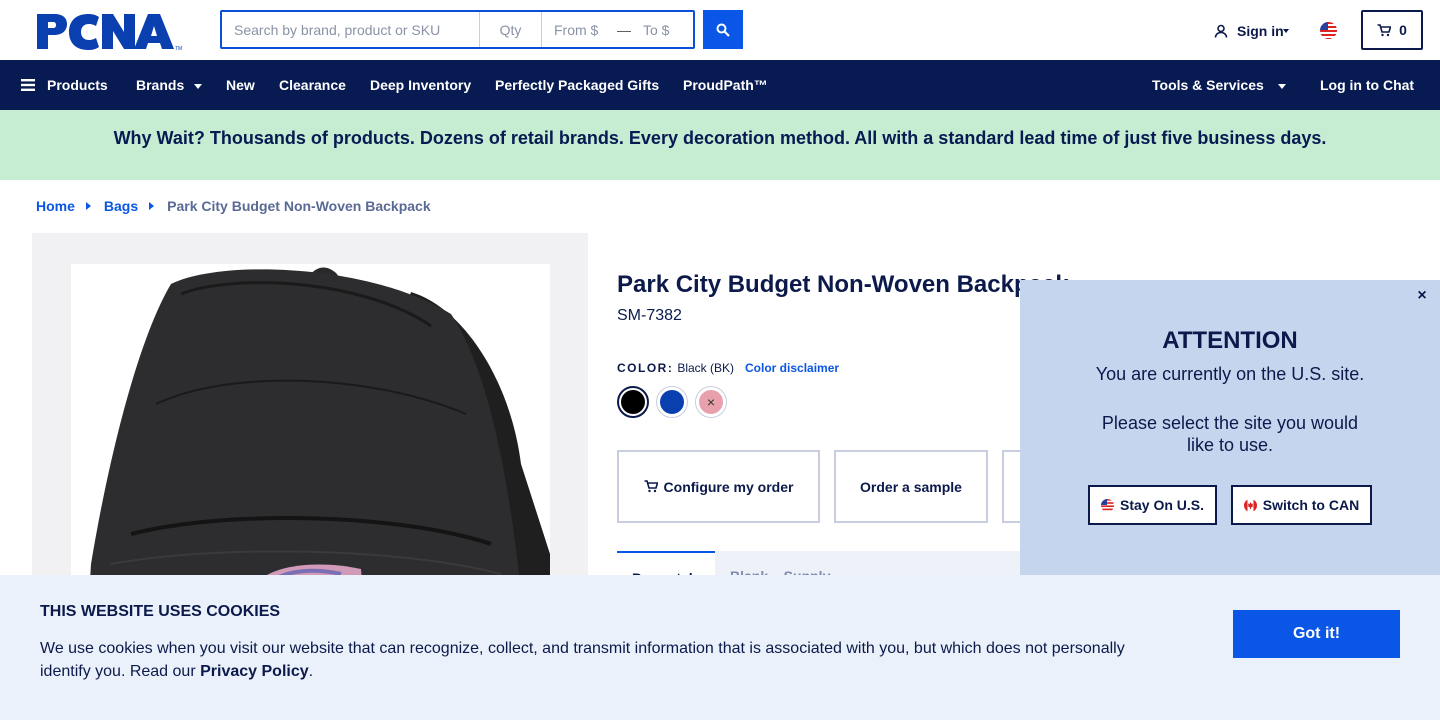 The height and width of the screenshot is (720, 1440). I want to click on stay-us-button: Stay On U.S., so click(1152, 505).